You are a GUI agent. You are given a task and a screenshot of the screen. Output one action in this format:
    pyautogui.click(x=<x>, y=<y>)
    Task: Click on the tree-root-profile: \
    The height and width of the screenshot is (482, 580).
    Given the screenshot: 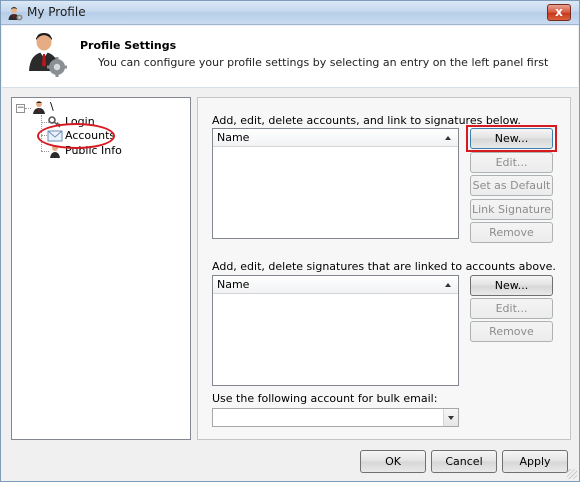 What is the action you would take?
    pyautogui.click(x=52, y=107)
    